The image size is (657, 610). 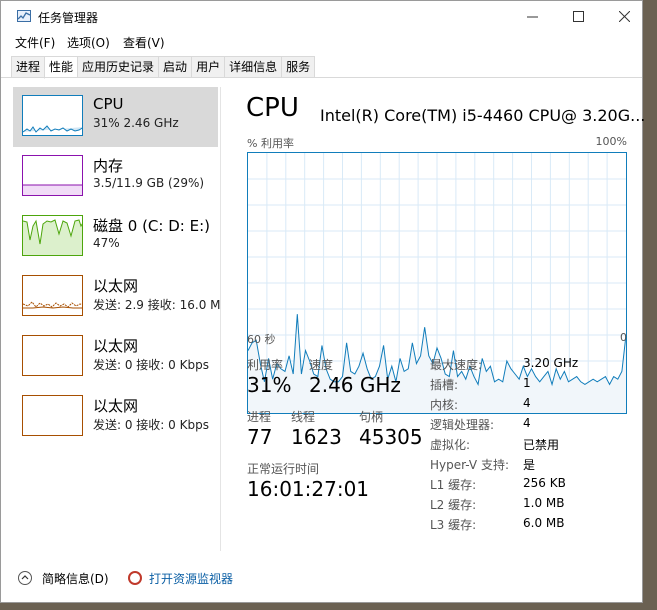 What do you see at coordinates (321, 42) in the screenshot?
I see `menu-bar: 文件(F) 选项(O) 查看(V)` at bounding box center [321, 42].